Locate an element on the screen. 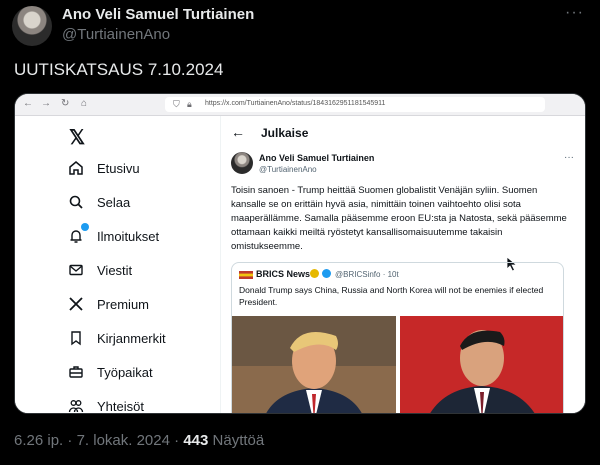 This screenshot has width=600, height=465. brics-logo-icon is located at coordinates (246, 276).